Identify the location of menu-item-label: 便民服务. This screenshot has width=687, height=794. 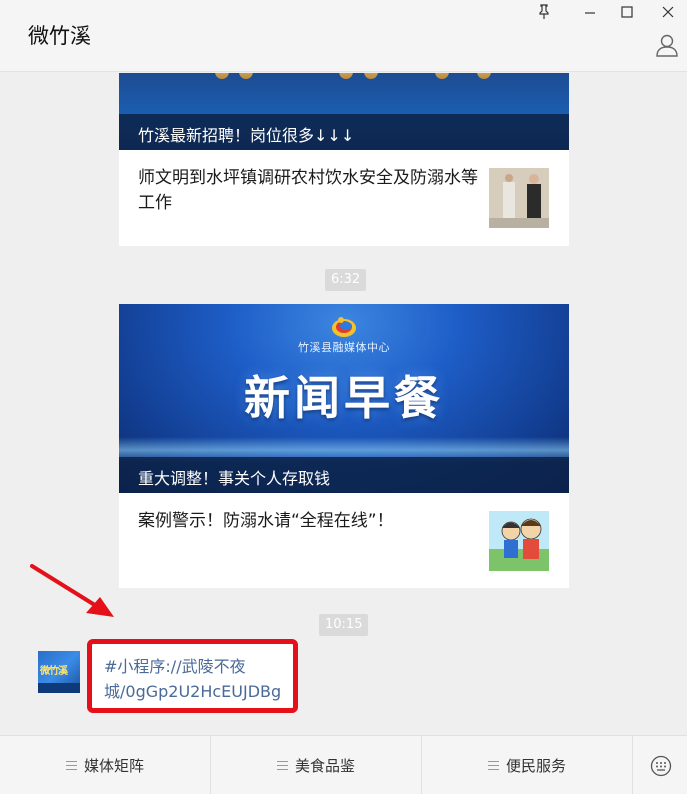
(535, 766).